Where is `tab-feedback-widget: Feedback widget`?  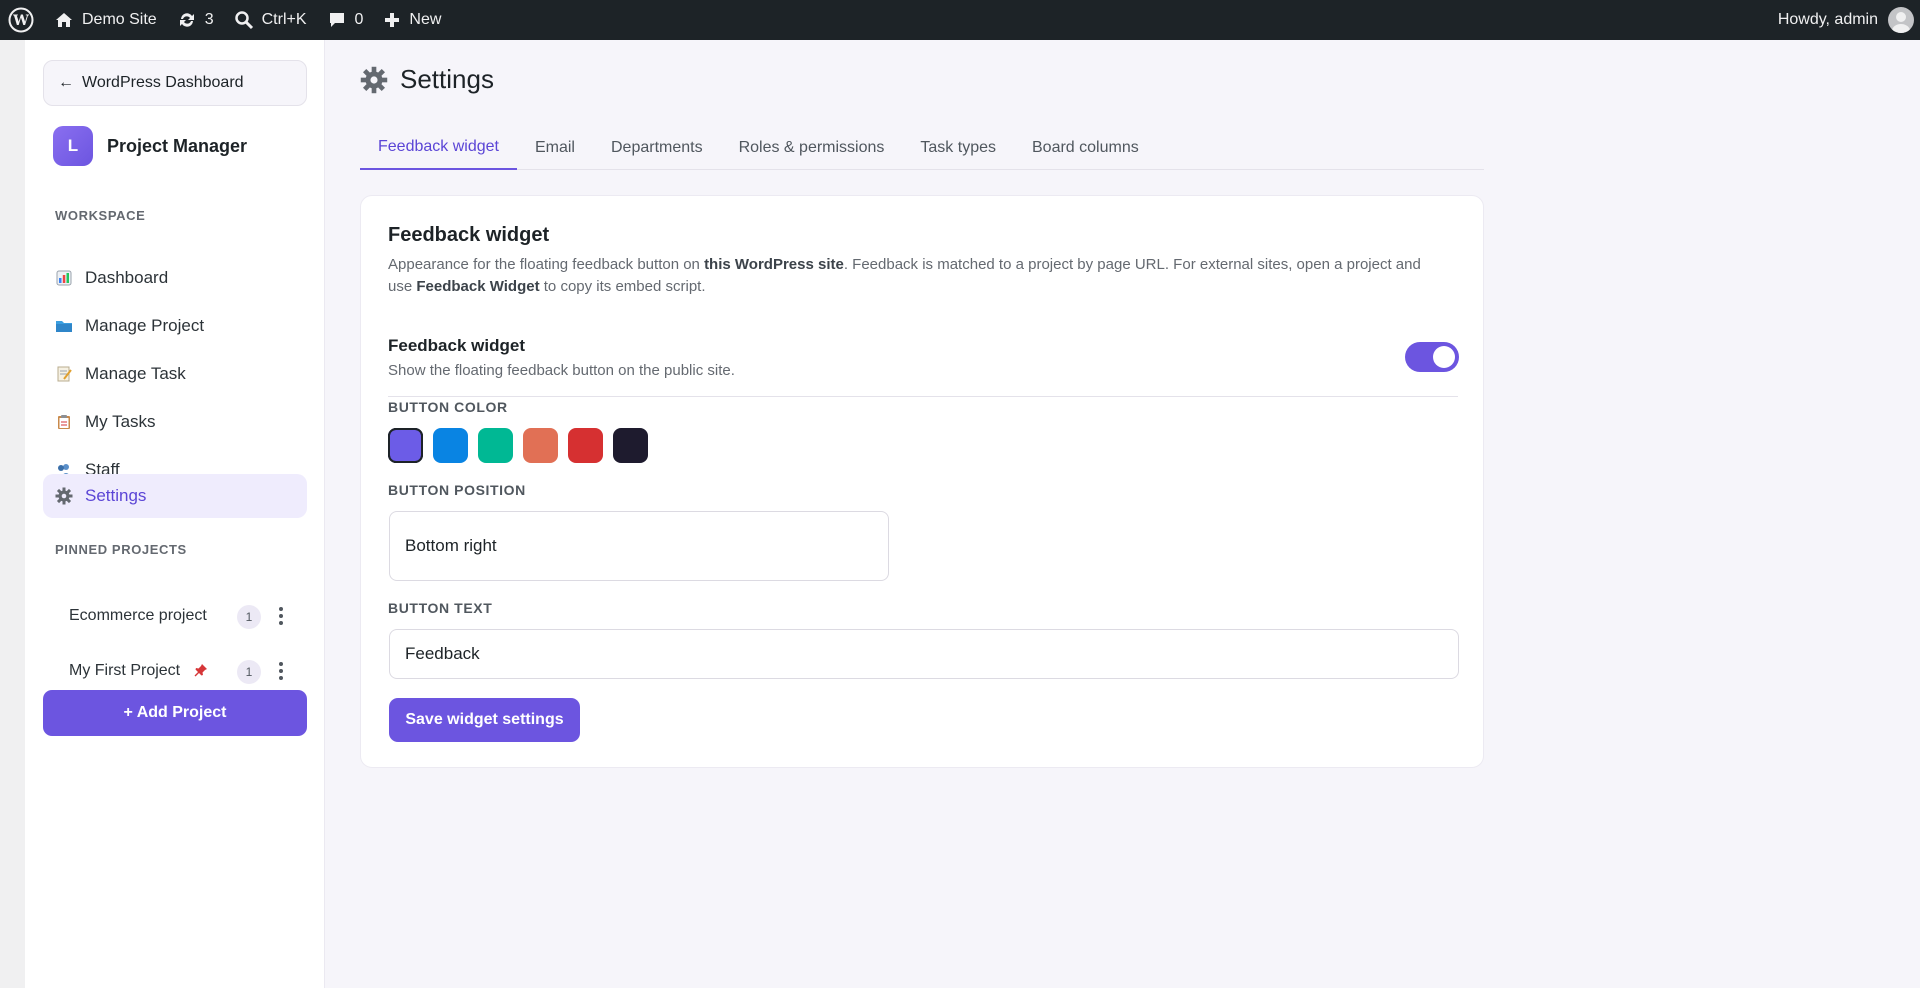 tab-feedback-widget: Feedback widget is located at coordinates (438, 148).